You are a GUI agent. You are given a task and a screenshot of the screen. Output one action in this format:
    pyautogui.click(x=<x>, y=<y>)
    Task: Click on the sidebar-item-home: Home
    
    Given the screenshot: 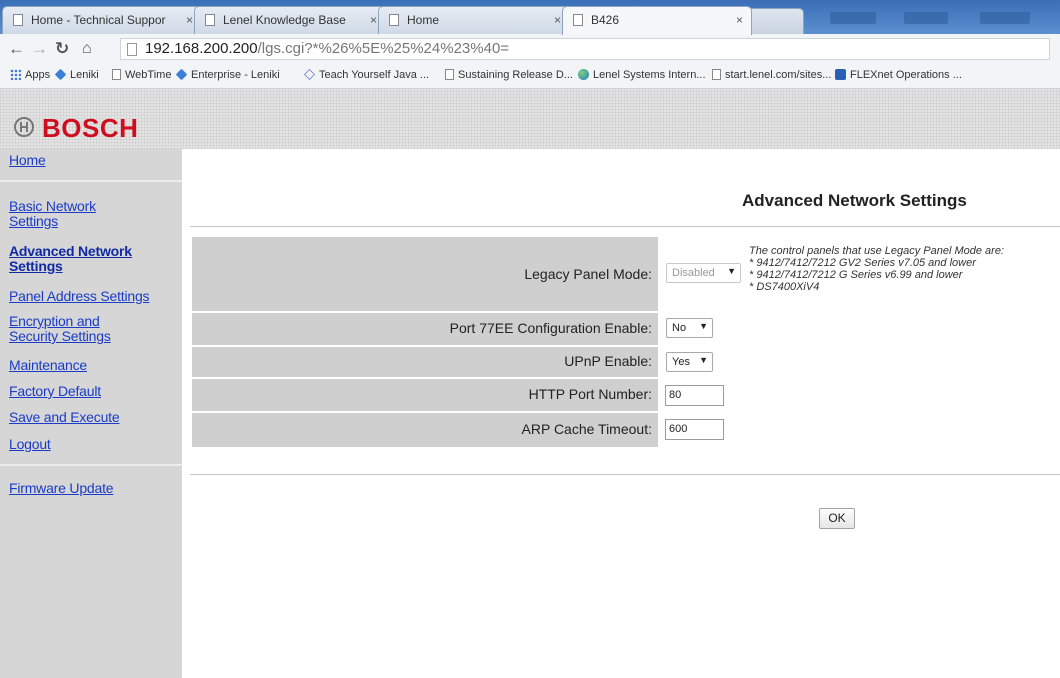 What is the action you would take?
    pyautogui.click(x=27, y=160)
    